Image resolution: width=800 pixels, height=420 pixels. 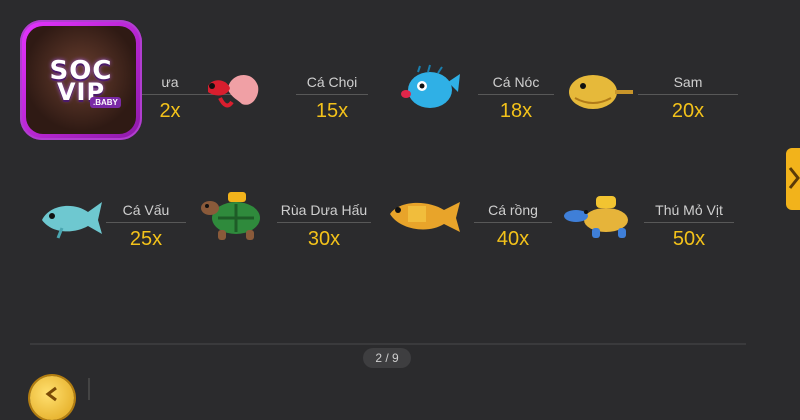 I want to click on bottom-separator, so click(x=89, y=389).